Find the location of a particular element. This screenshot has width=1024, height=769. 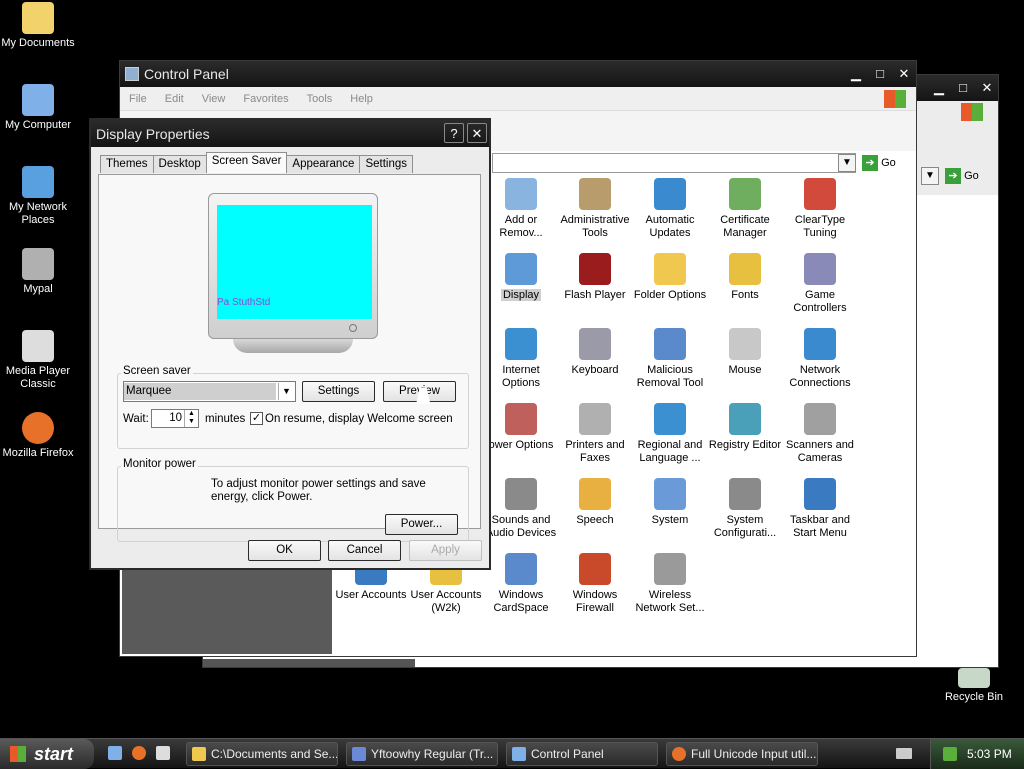

start-button: start is located at coordinates (47, 754).